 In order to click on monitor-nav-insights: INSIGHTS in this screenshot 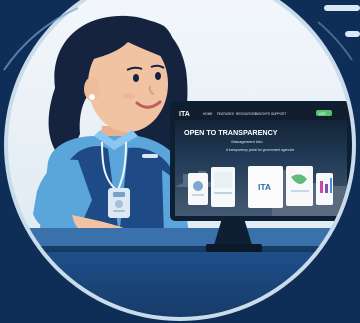, I will do `click(262, 114)`.